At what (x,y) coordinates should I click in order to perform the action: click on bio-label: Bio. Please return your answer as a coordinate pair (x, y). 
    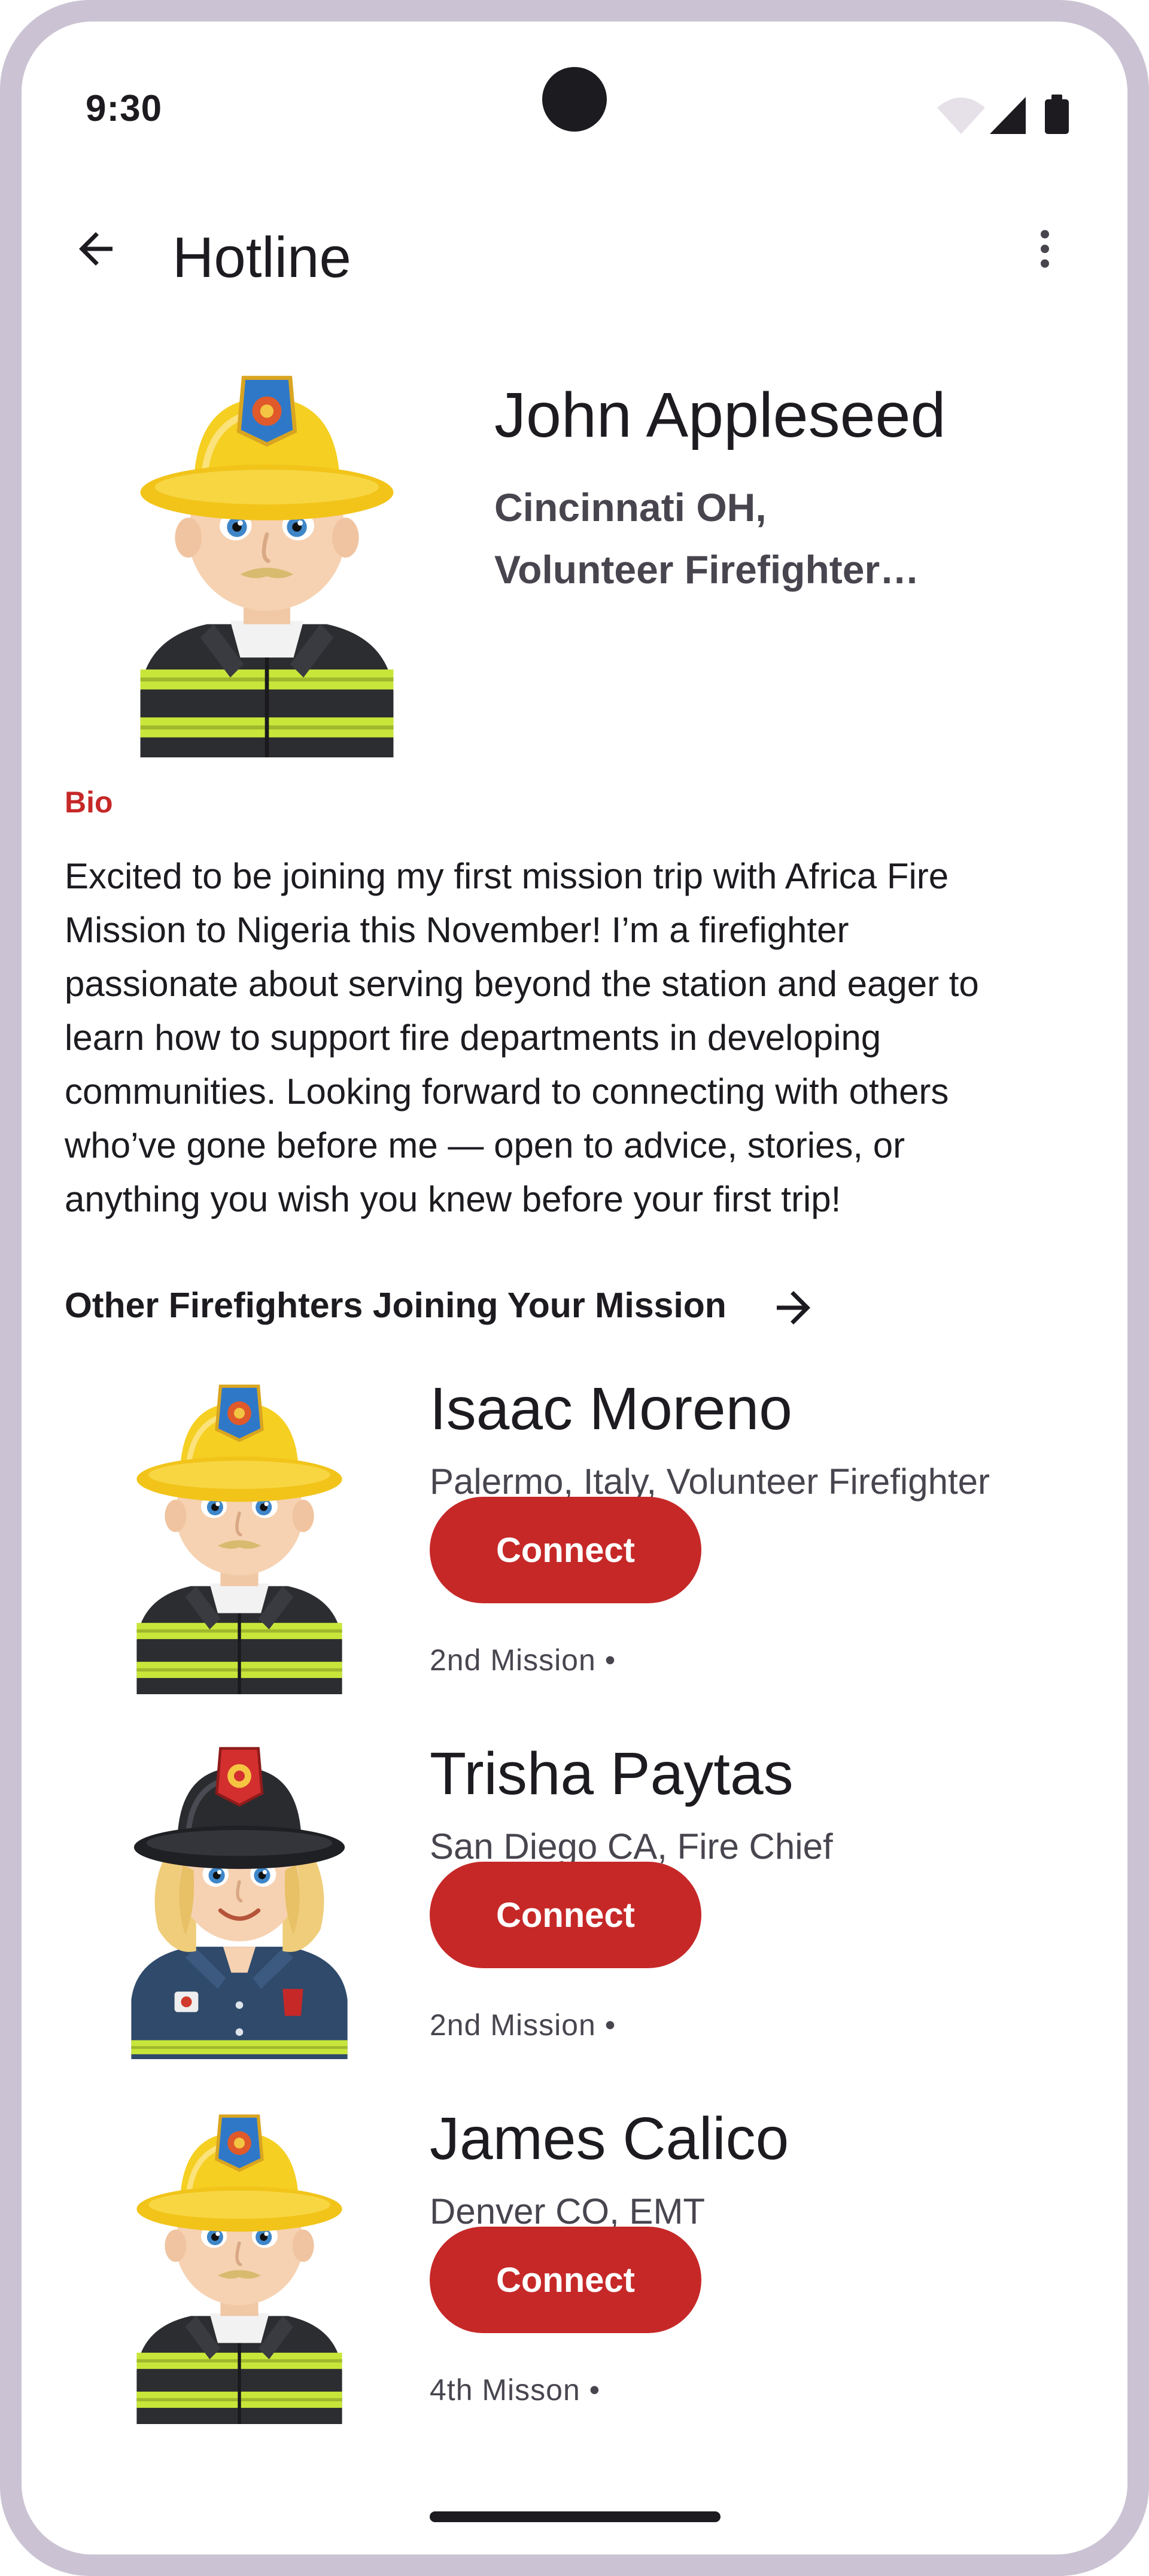
    Looking at the image, I should click on (89, 802).